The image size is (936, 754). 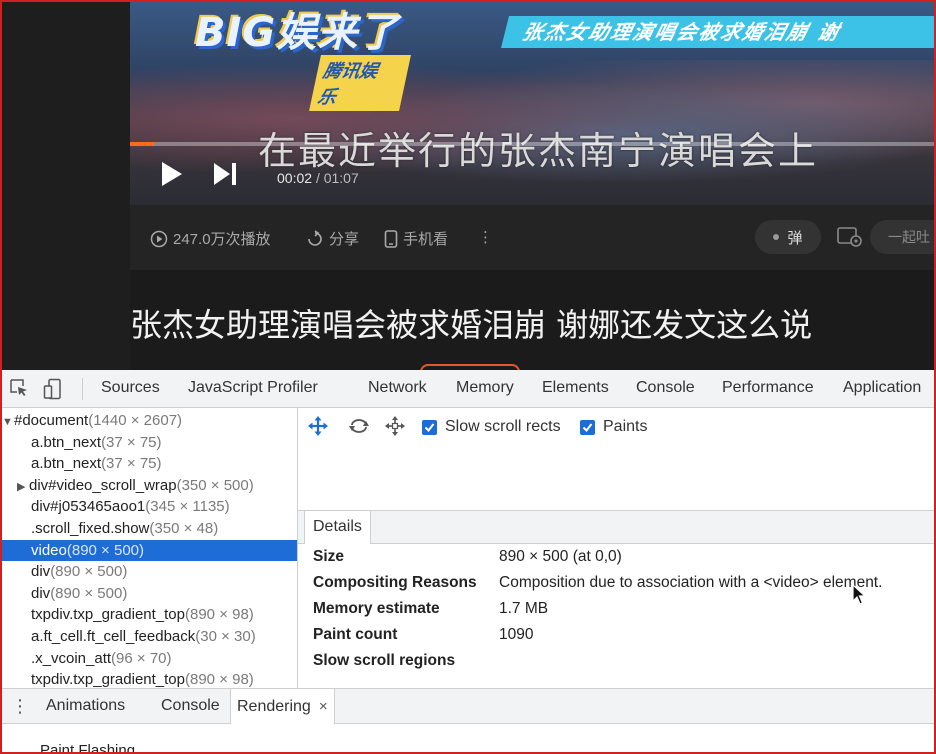 I want to click on play-count-label: 247.0万次播放, so click(x=222, y=239).